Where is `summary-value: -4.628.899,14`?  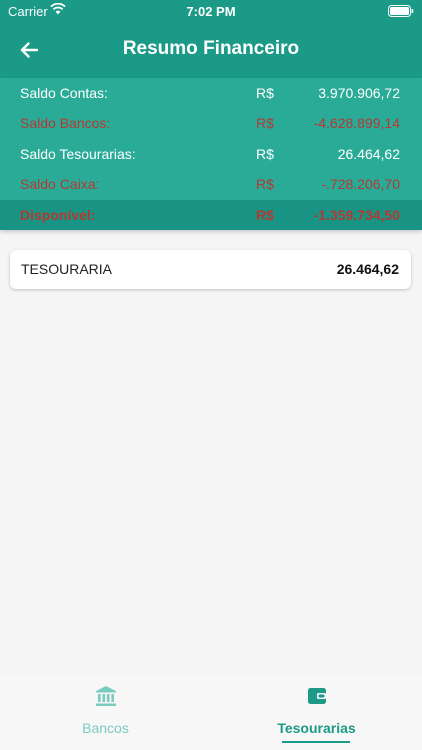
summary-value: -4.628.899,14 is located at coordinates (356, 123).